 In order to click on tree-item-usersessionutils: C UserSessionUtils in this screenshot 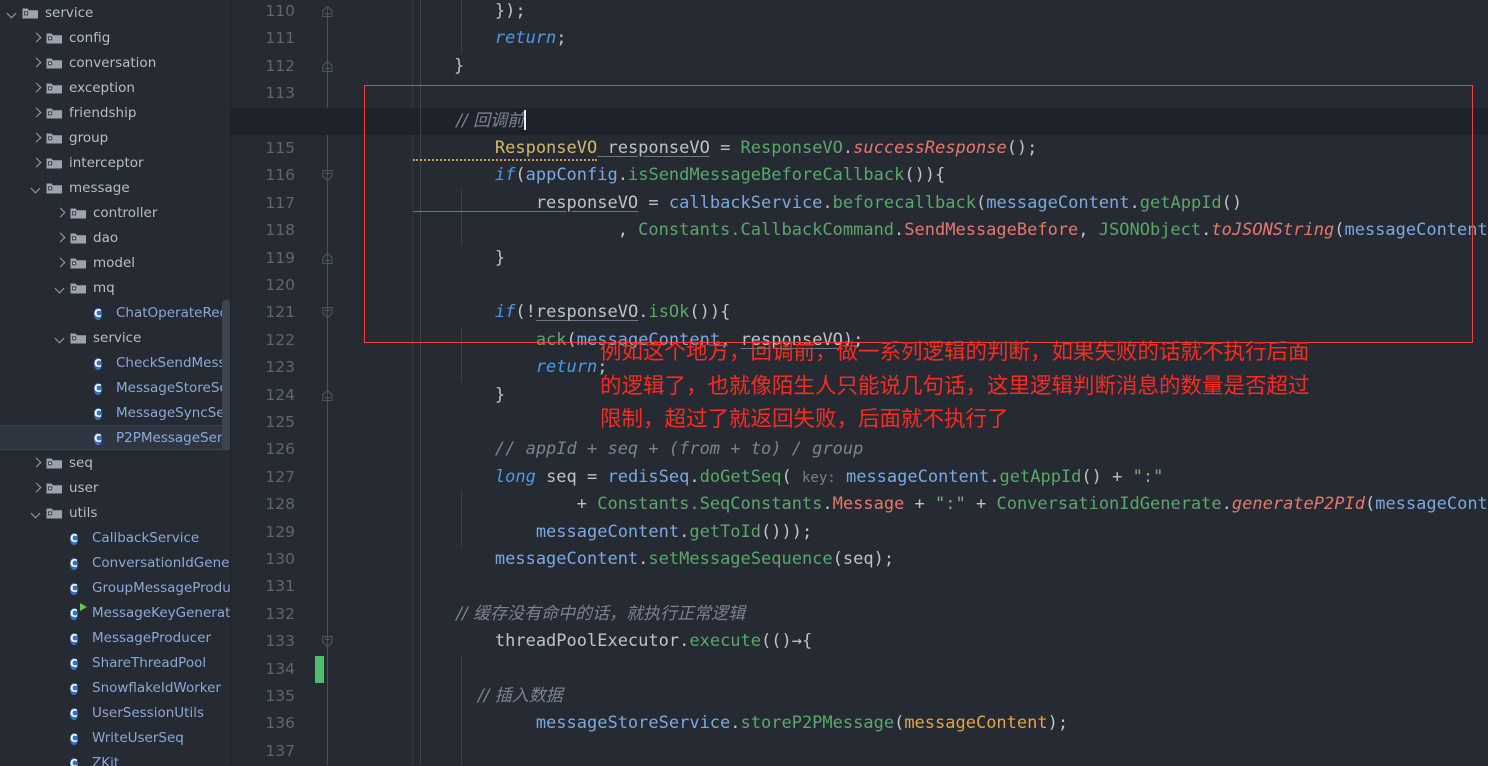, I will do `click(115, 712)`.